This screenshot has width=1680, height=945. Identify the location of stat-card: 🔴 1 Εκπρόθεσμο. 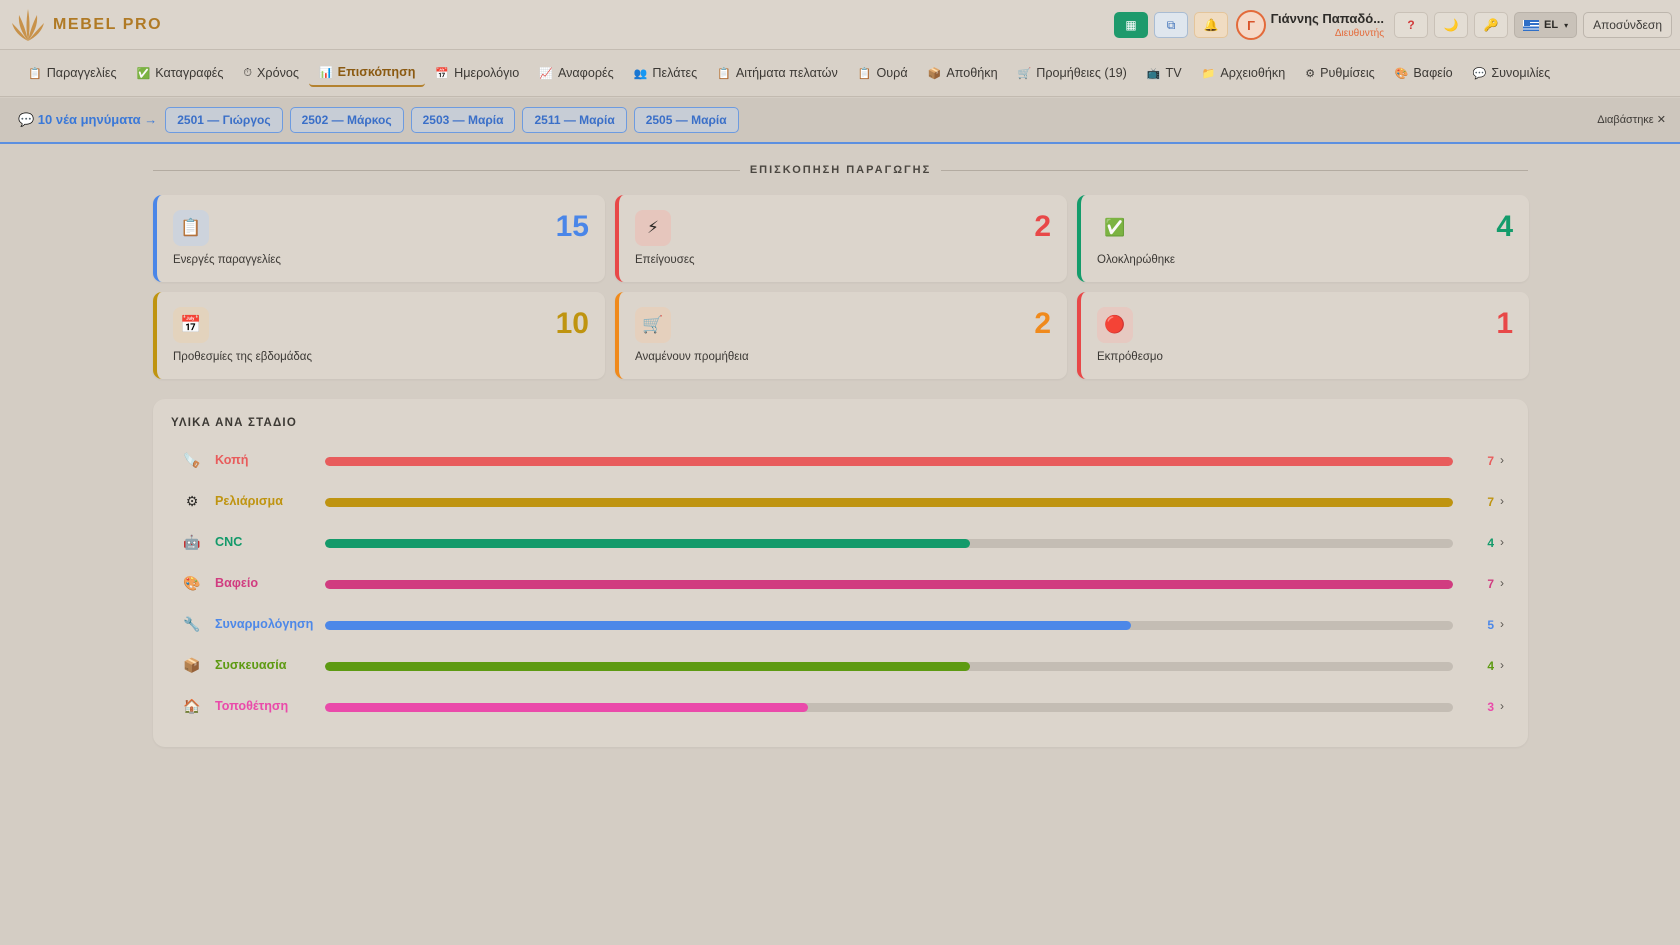
(1303, 335).